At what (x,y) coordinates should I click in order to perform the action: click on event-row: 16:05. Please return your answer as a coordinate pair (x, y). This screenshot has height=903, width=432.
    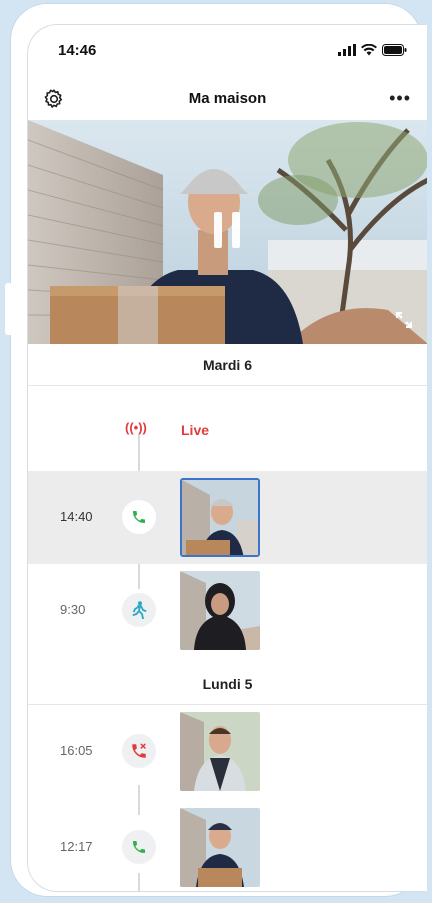
    Looking at the image, I should click on (227, 751).